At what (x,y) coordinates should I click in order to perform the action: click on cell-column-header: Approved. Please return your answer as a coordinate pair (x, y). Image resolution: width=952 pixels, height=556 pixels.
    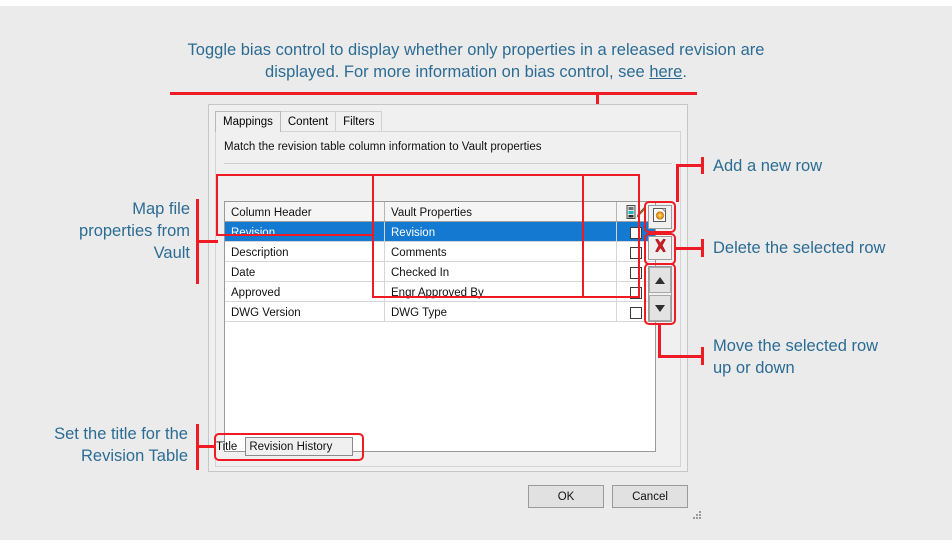
    Looking at the image, I should click on (305, 291).